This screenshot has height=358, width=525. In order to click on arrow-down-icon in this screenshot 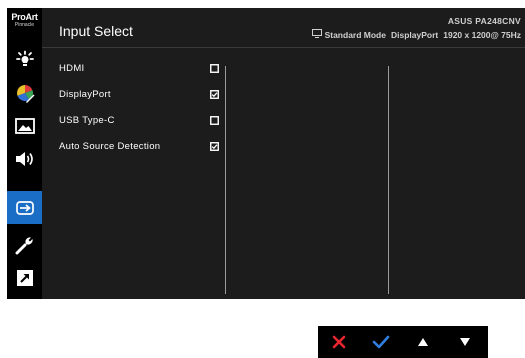, I will do `click(465, 342)`.